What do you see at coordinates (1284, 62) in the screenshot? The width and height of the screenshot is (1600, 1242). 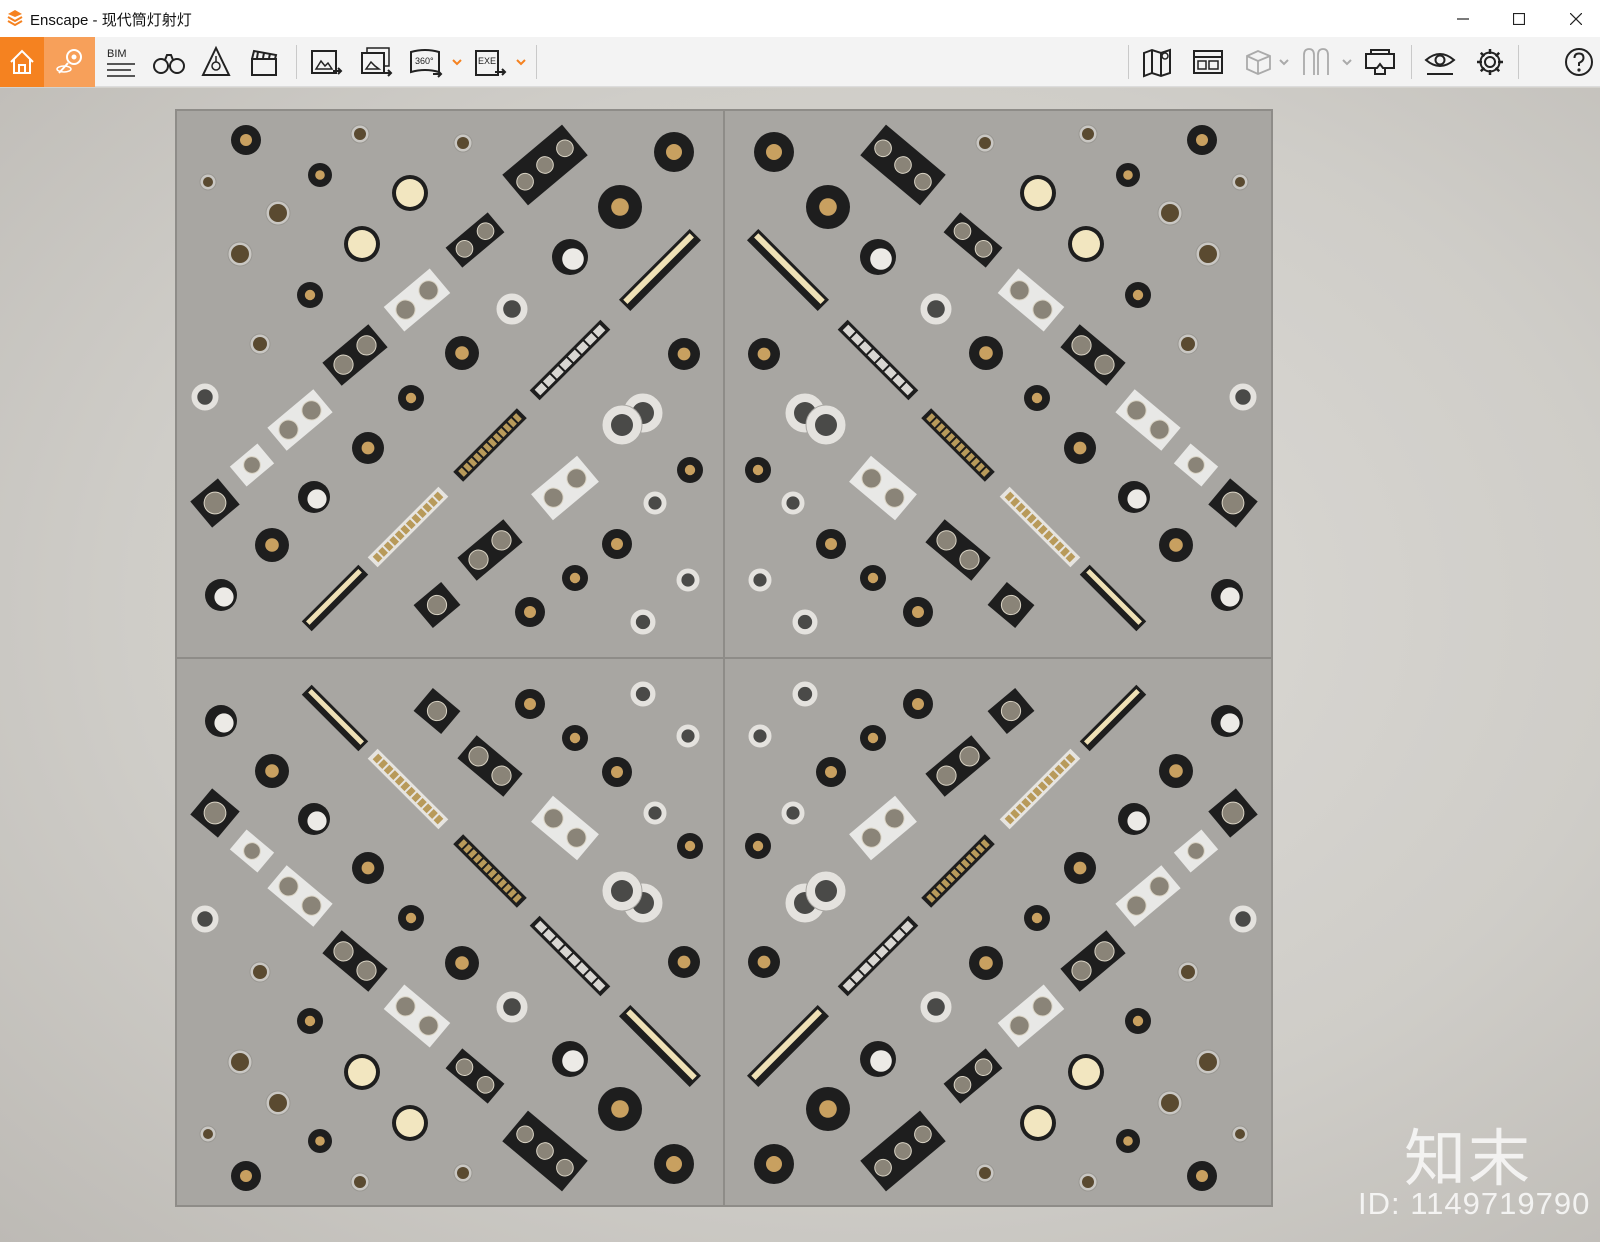 I see `section-dropdown-chevron-icon` at bounding box center [1284, 62].